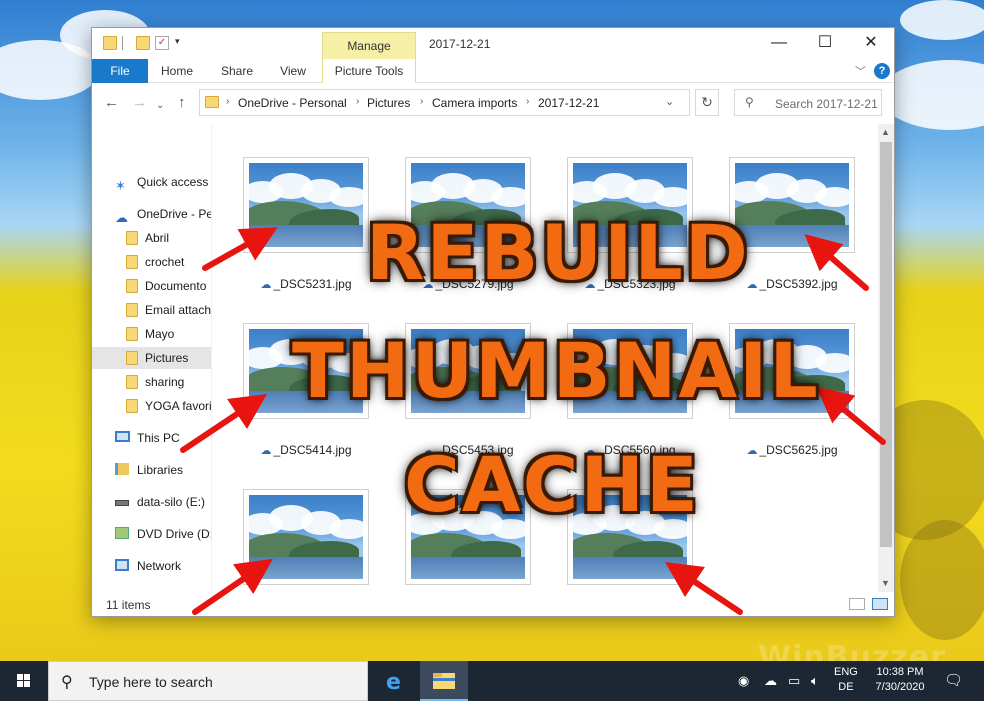 The image size is (984, 701). Describe the element at coordinates (160, 470) in the screenshot. I see `sidebar-item-label: Libraries` at that location.